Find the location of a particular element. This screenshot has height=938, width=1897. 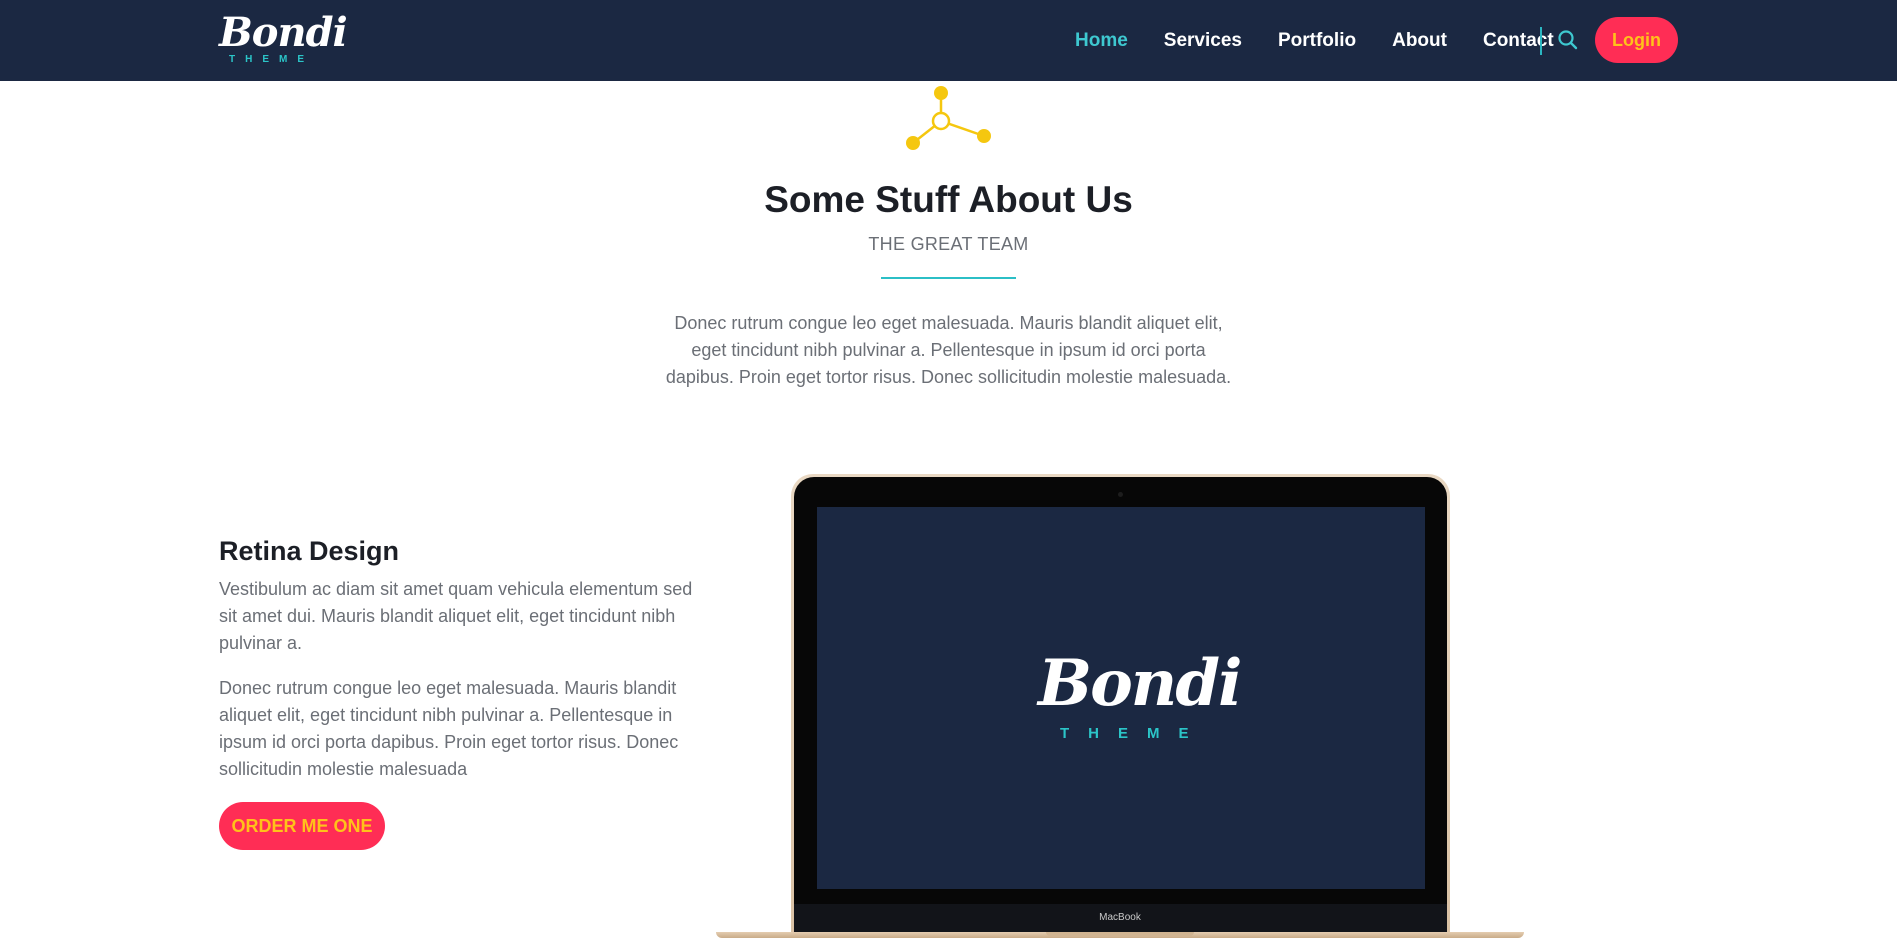

order-button: ORDER ME ONE is located at coordinates (302, 826).